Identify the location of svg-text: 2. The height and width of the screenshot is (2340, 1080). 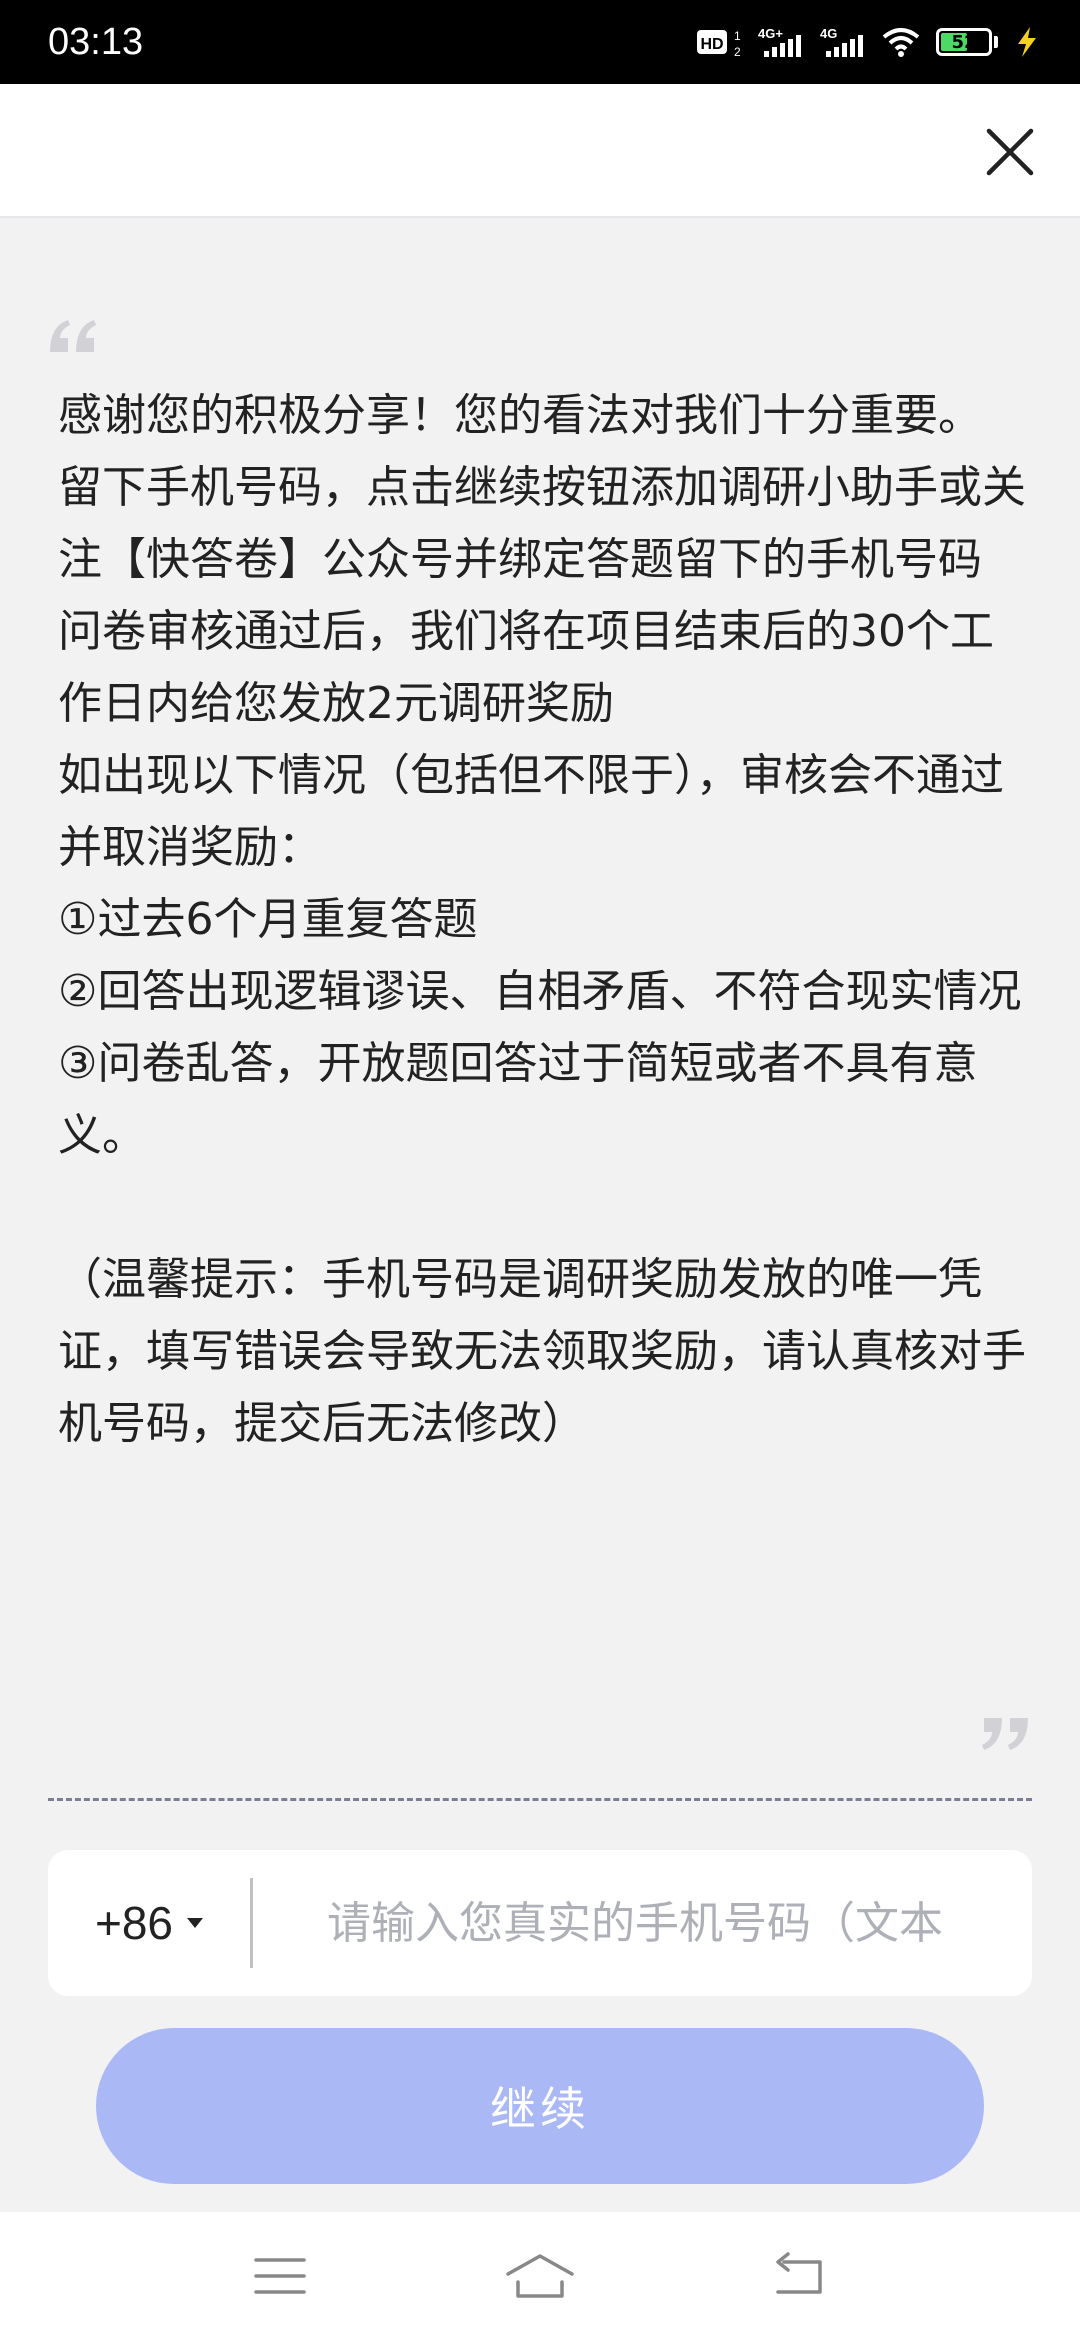
(737, 51).